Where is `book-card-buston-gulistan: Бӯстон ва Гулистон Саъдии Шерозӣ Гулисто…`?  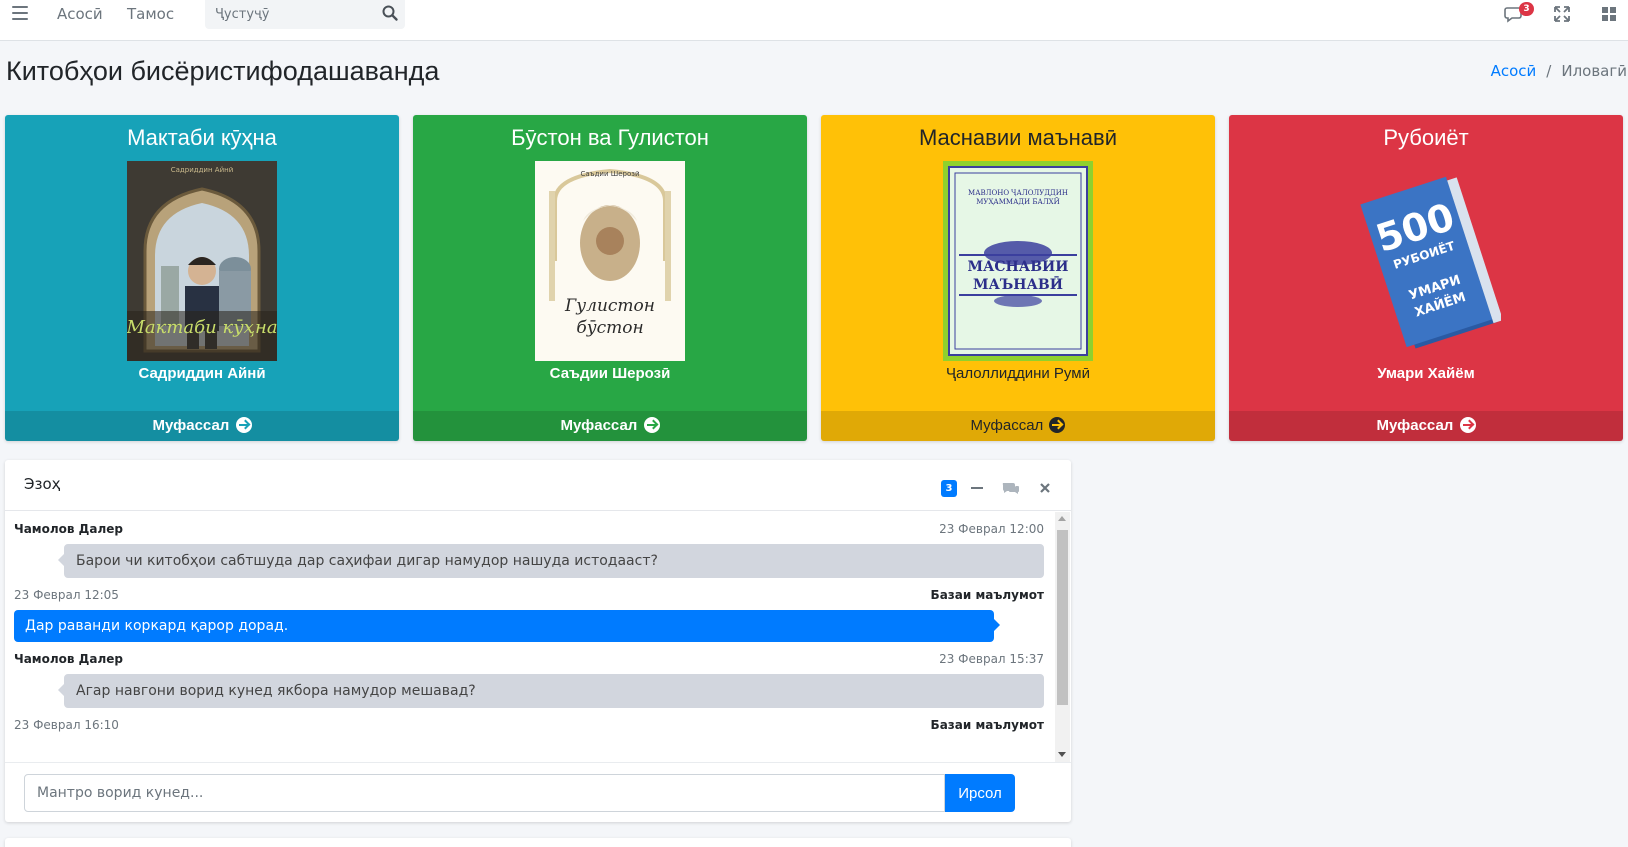 book-card-buston-gulistan: Бӯстон ва Гулистон Саъдии Шерозӣ Гулисто… is located at coordinates (610, 278).